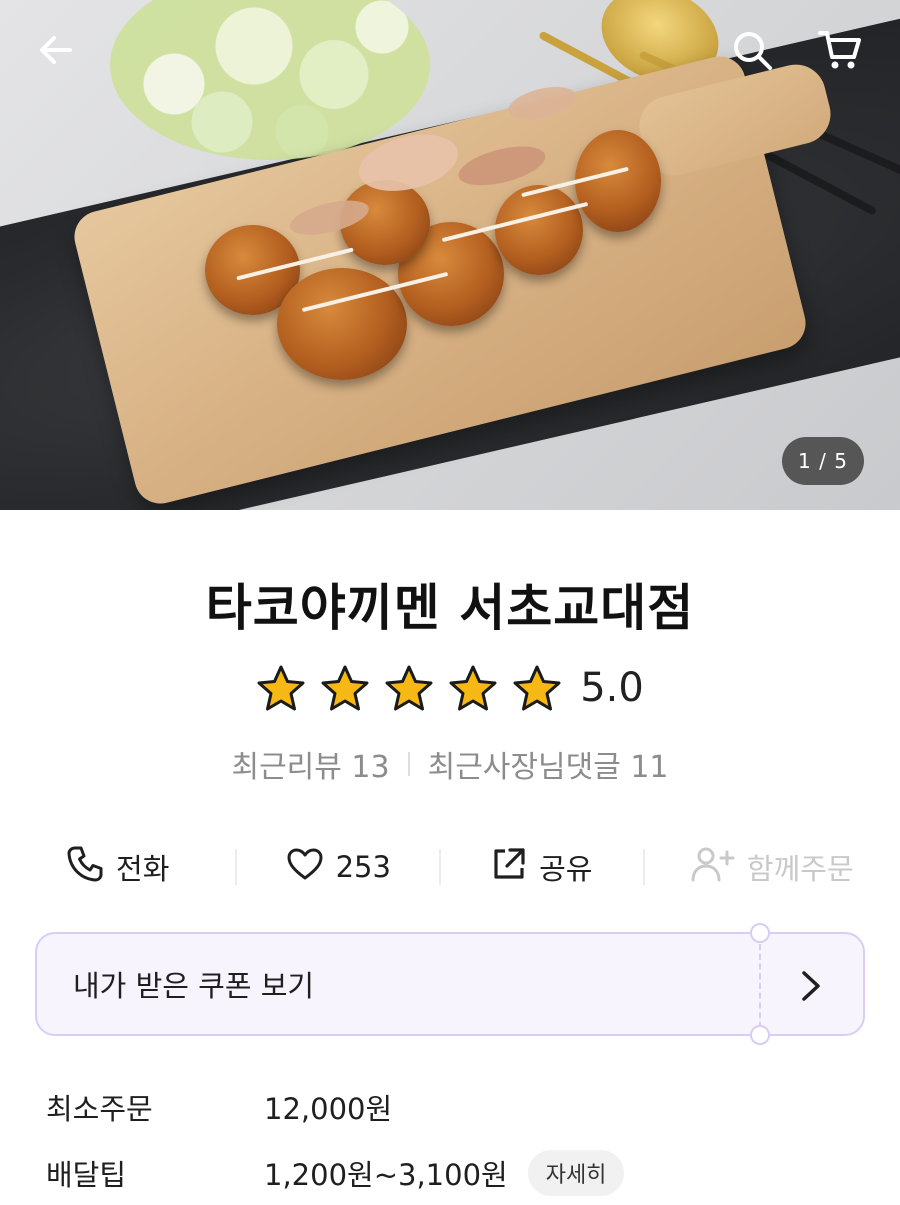 The height and width of the screenshot is (1205, 900). Describe the element at coordinates (305, 867) in the screenshot. I see `heart-icon` at that location.